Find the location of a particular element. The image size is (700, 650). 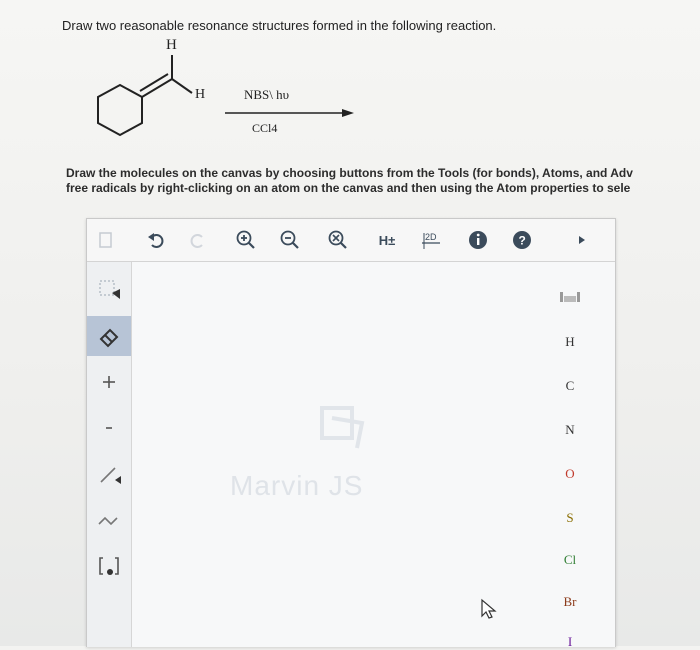

reagent-below-label: CCl4 is located at coordinates (265, 128).